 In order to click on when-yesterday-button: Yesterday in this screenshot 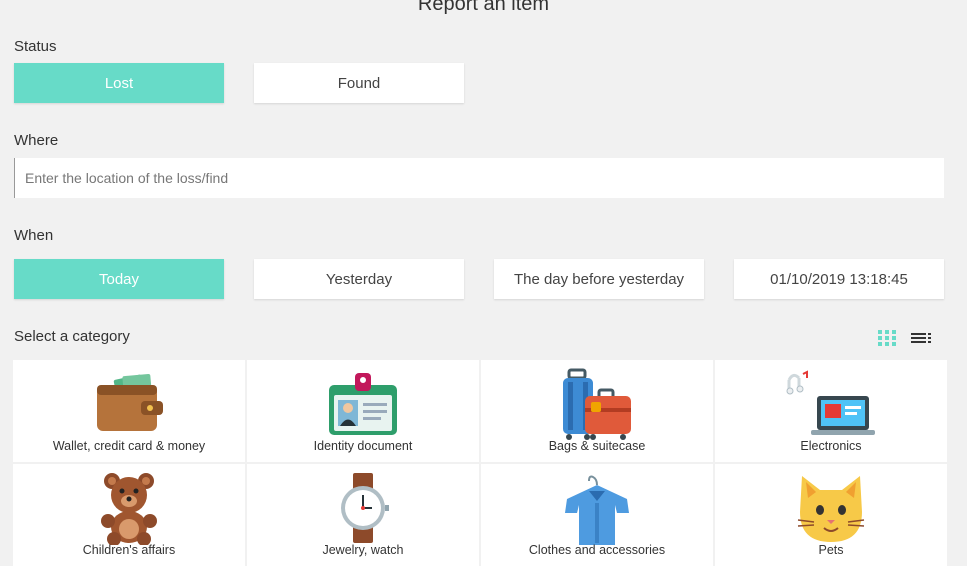, I will do `click(359, 279)`.